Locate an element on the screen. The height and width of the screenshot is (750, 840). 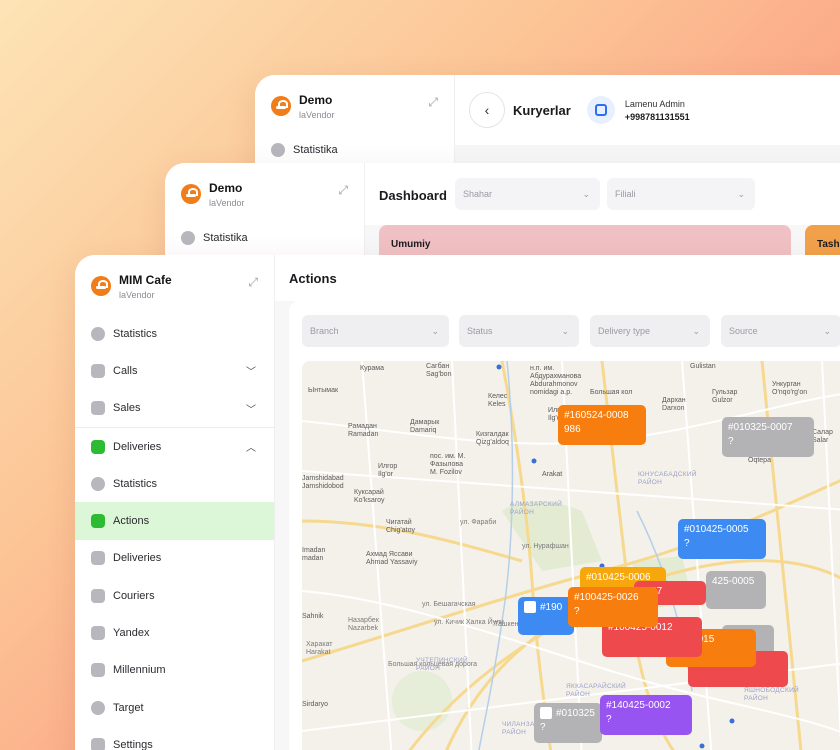
chevron-up-icon: ︿ is located at coordinates (251, 446).